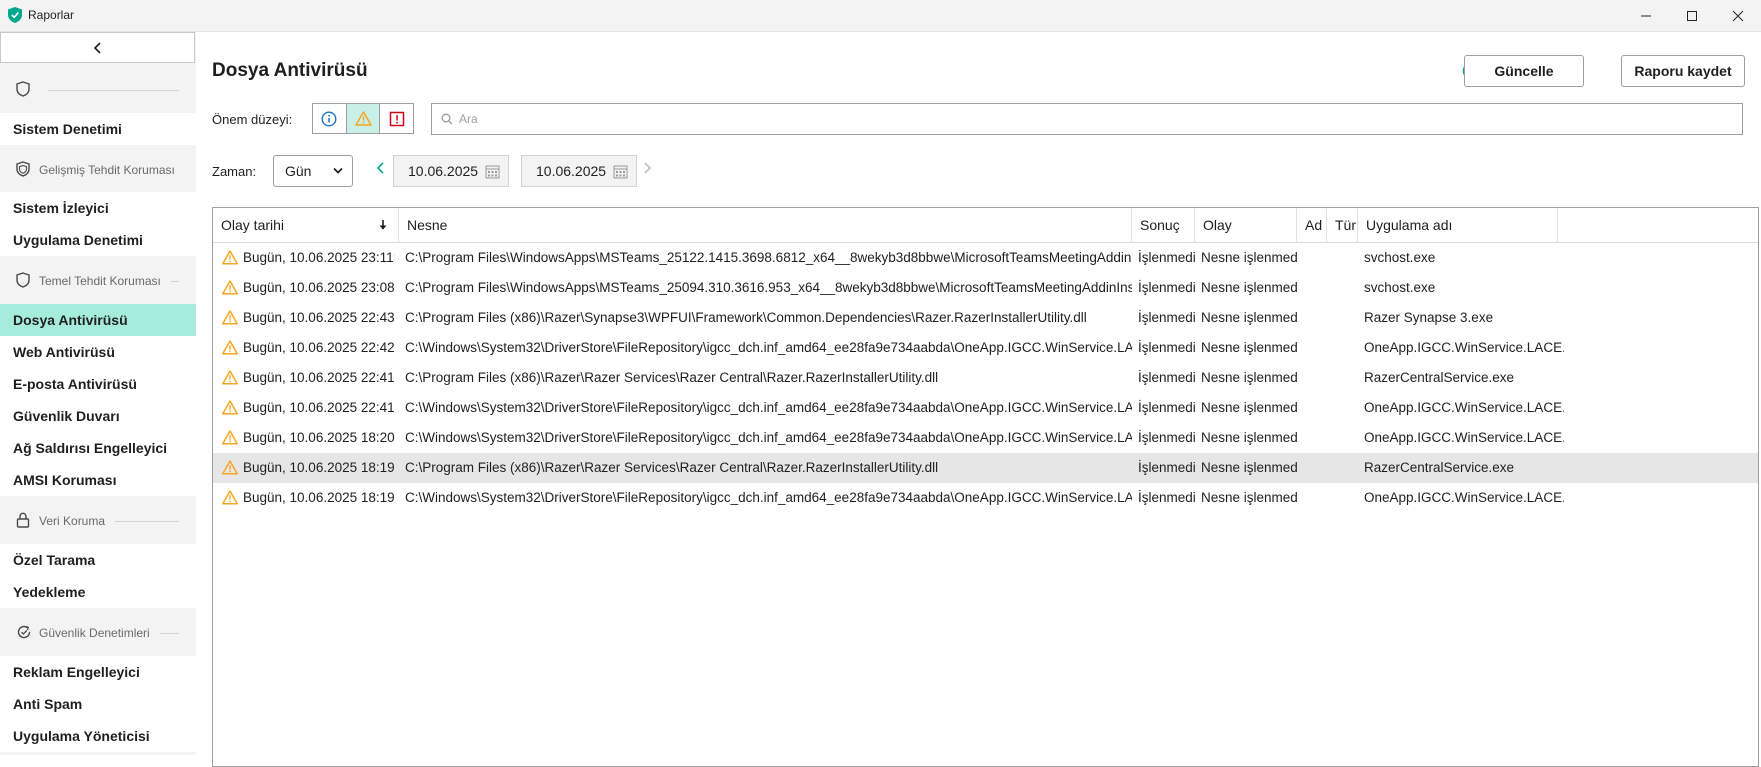  What do you see at coordinates (880, 16) in the screenshot?
I see `title-bar: Raporlar` at bounding box center [880, 16].